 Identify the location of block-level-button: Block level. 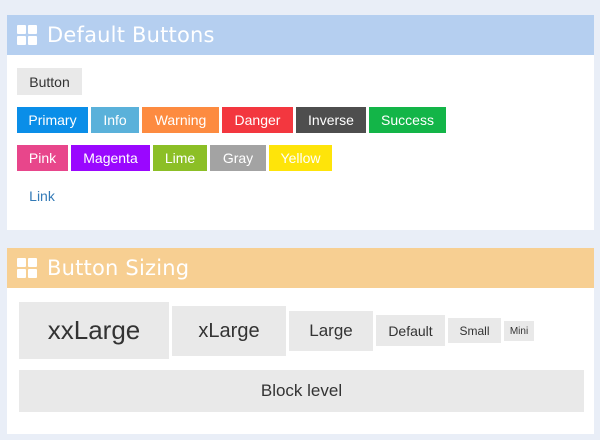
(301, 391).